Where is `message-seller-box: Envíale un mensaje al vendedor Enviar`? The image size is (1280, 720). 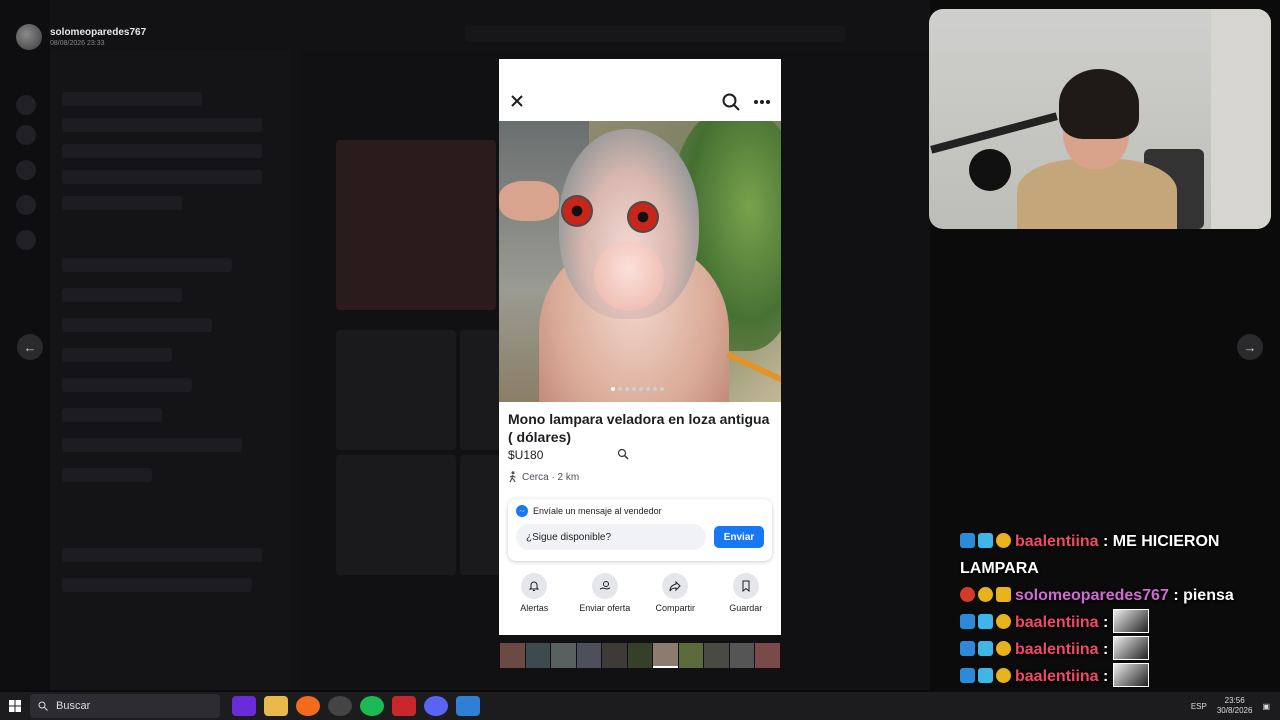 message-seller-box: Envíale un mensaje al vendedor Enviar is located at coordinates (640, 530).